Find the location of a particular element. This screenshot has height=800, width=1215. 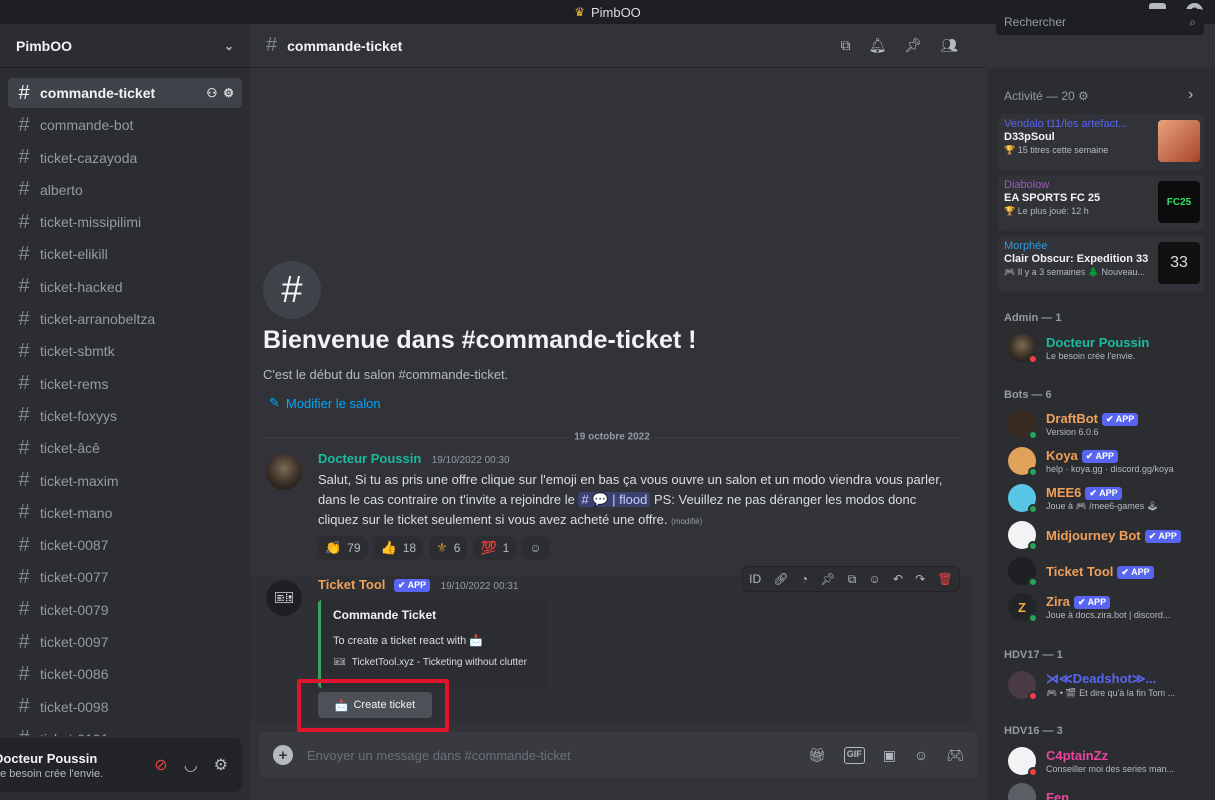

notification-bell-icon: 🔔︎ is located at coordinates (878, 45).